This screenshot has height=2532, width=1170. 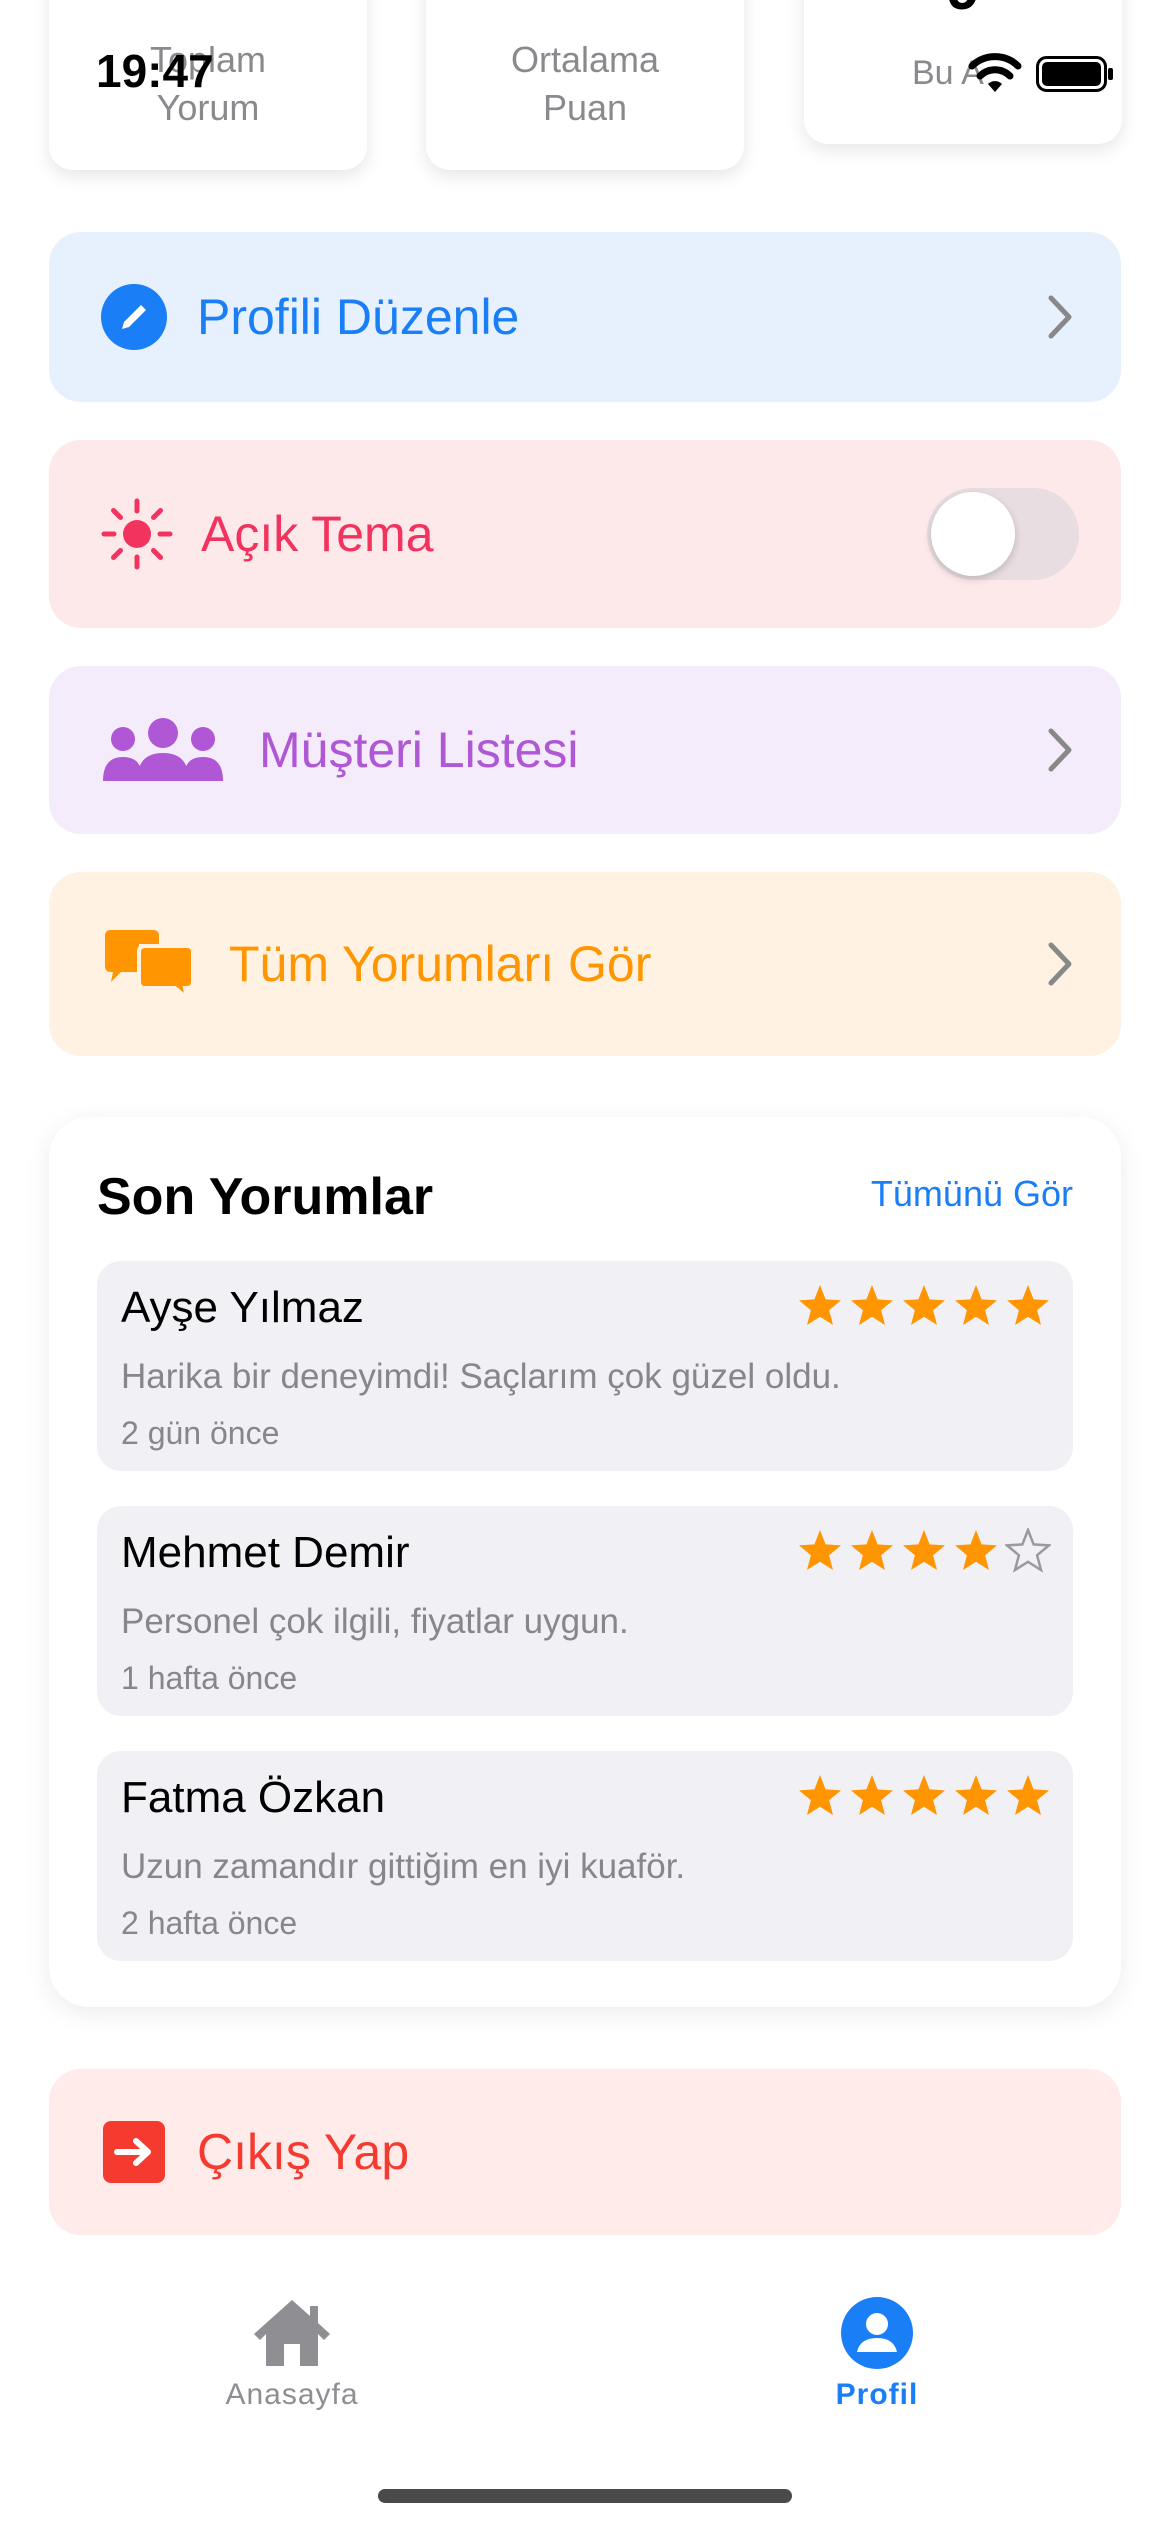 What do you see at coordinates (163, 750) in the screenshot?
I see `people-icon` at bounding box center [163, 750].